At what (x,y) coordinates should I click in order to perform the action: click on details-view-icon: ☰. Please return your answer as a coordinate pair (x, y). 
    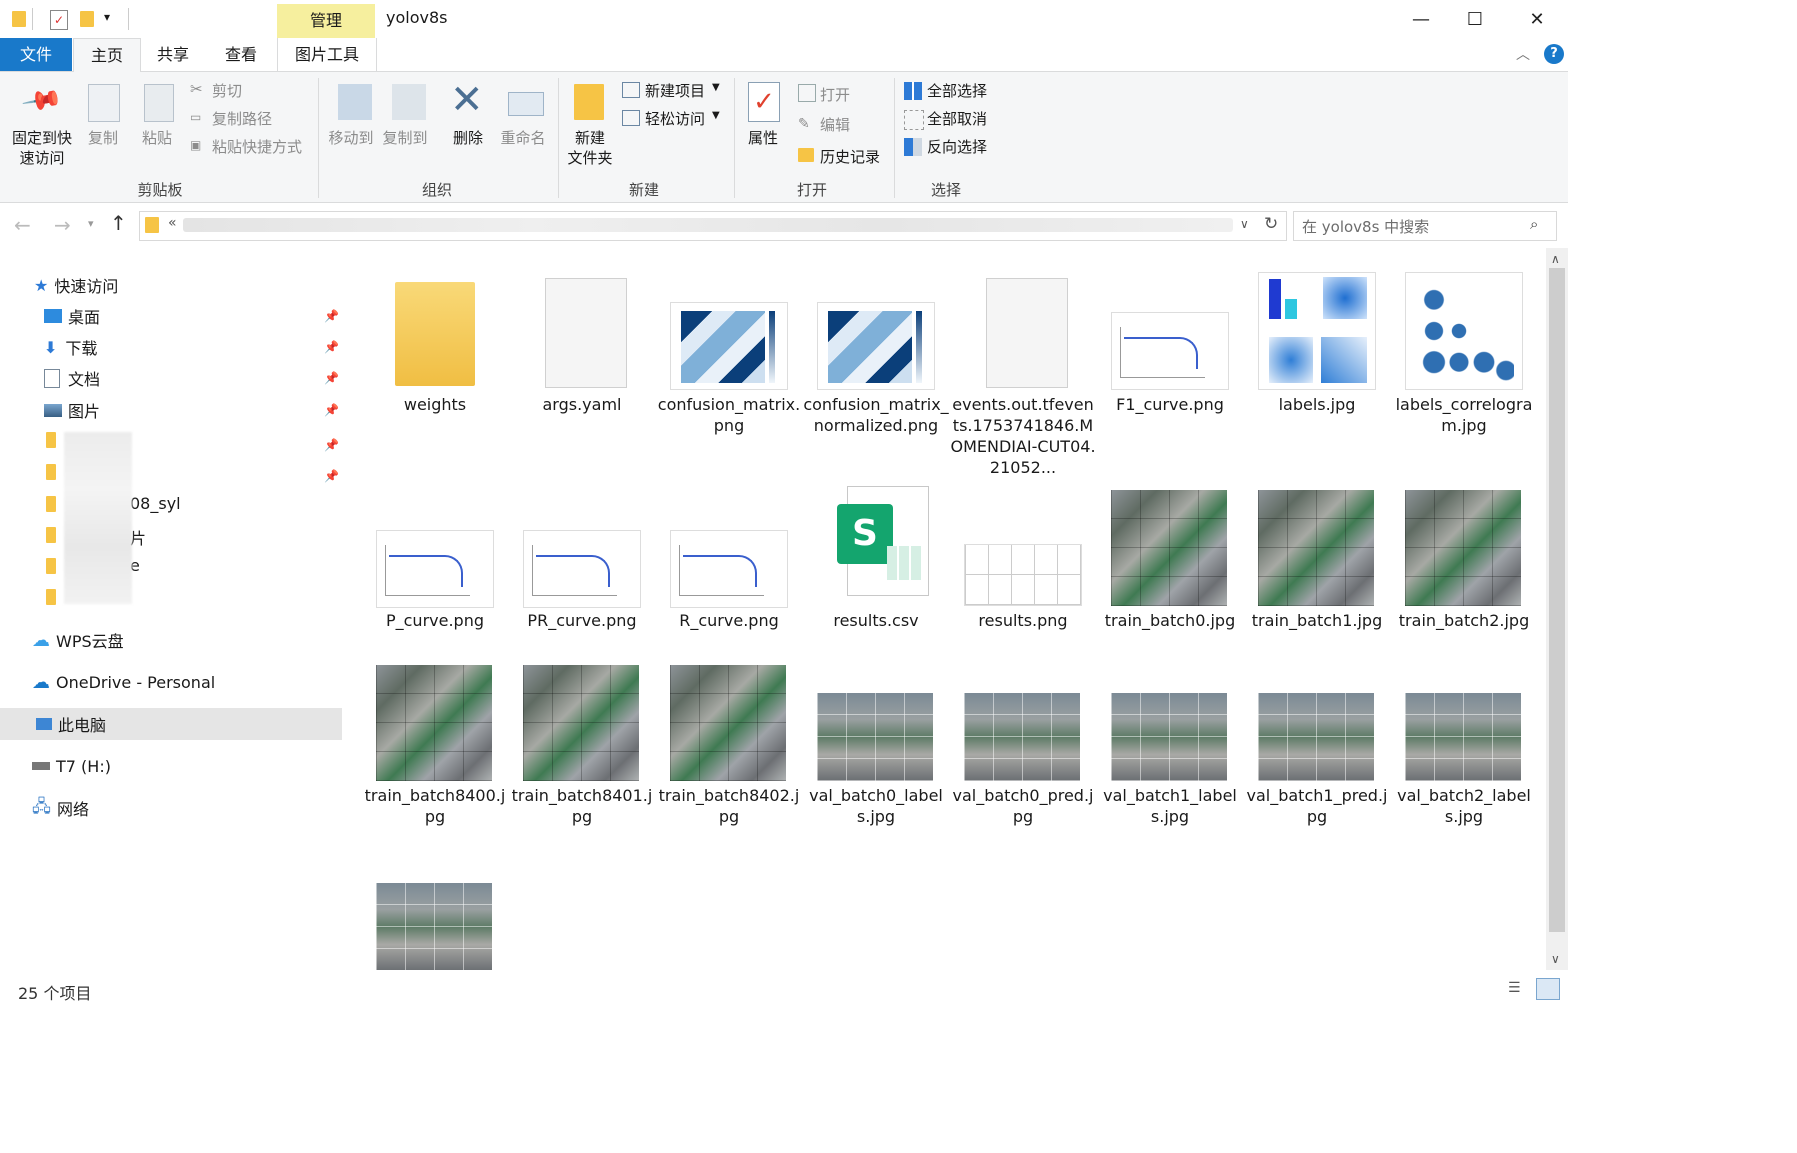
    Looking at the image, I should click on (1517, 989).